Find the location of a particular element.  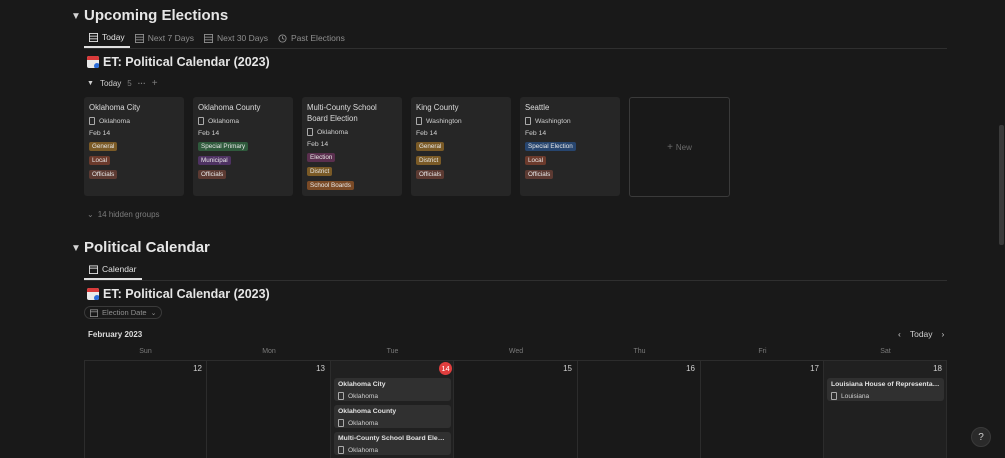

chevron-left-icon: ‹ is located at coordinates (899, 334).